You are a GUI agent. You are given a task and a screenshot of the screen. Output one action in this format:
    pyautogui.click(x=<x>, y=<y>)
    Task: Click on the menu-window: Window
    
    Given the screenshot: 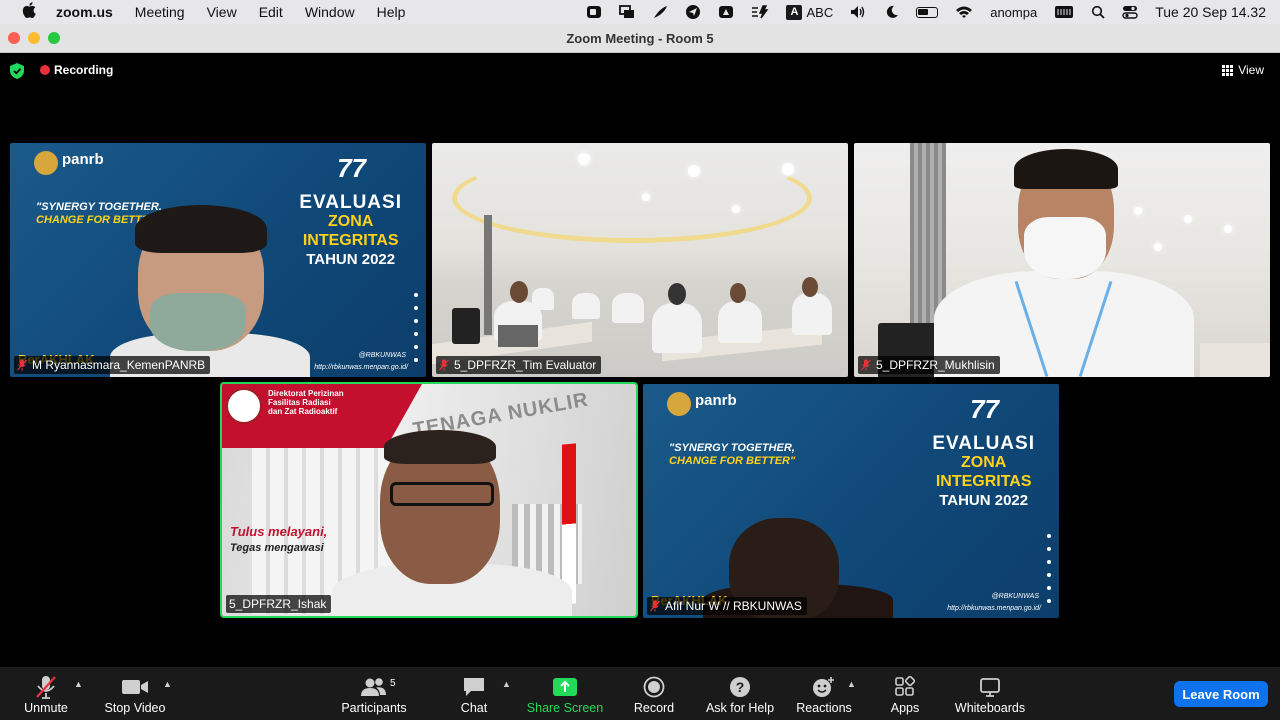 What is the action you would take?
    pyautogui.click(x=330, y=12)
    